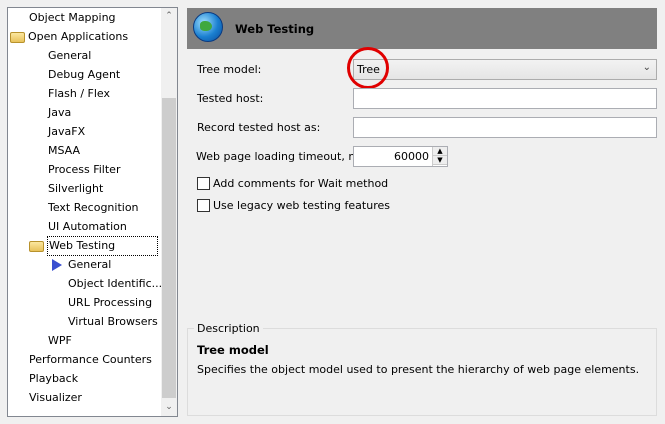  I want to click on tested-host-label: Tested host:, so click(230, 98).